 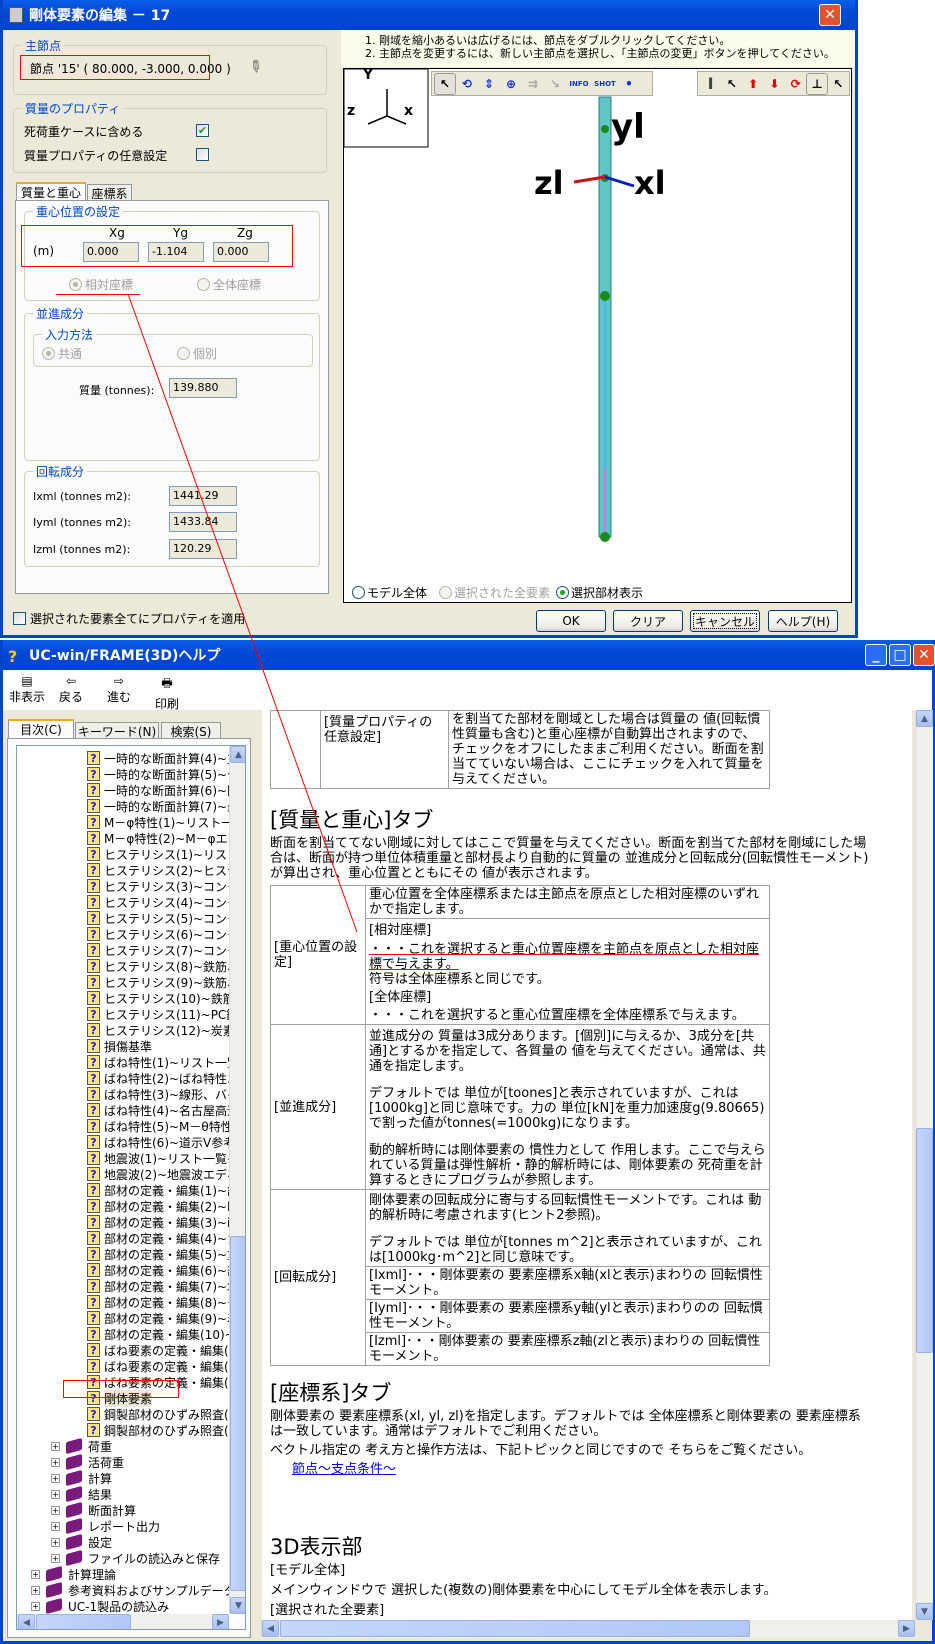 I want to click on tree-book: + 活荷重, so click(x=87, y=1462).